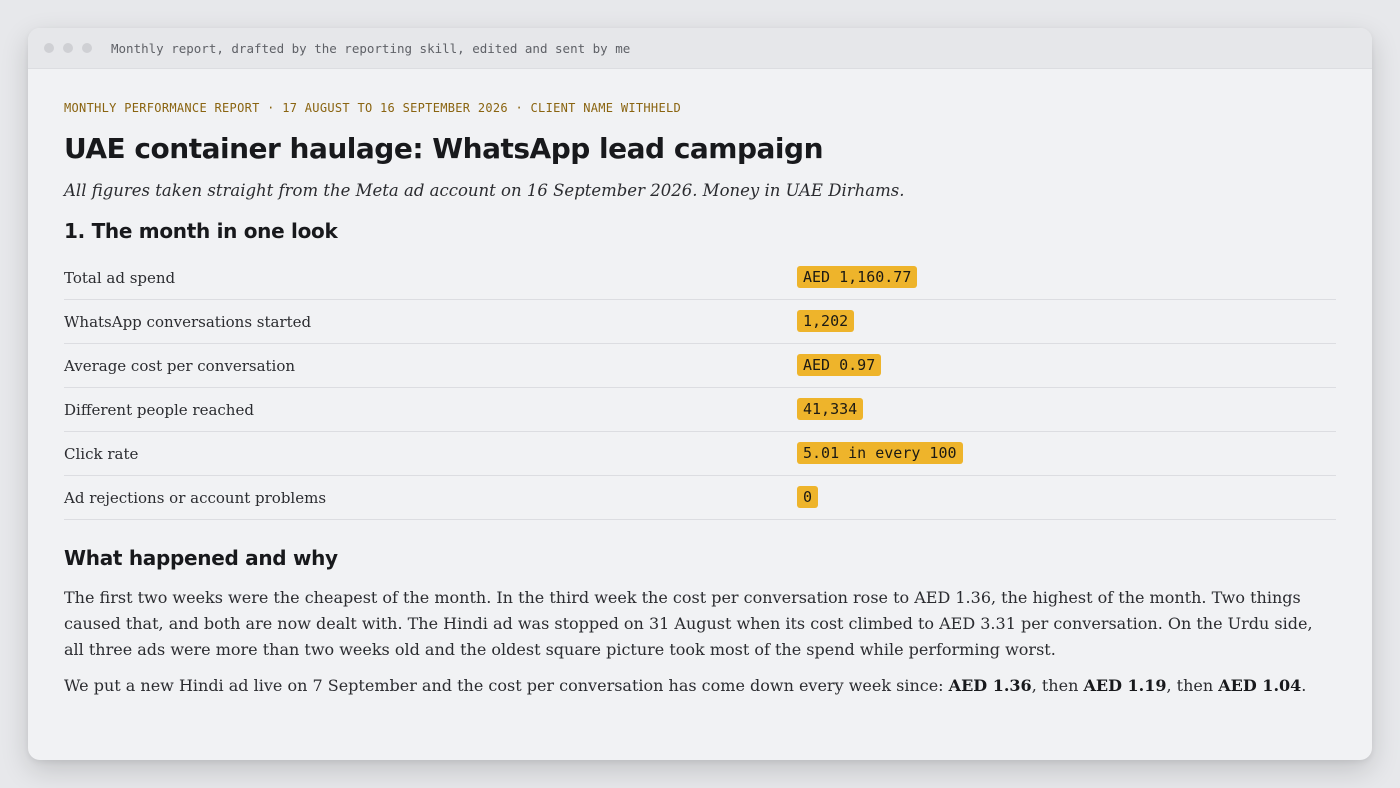 This screenshot has height=788, width=1400. What do you see at coordinates (700, 454) in the screenshot?
I see `kpi-row: Click rate 5.01 in every 100` at bounding box center [700, 454].